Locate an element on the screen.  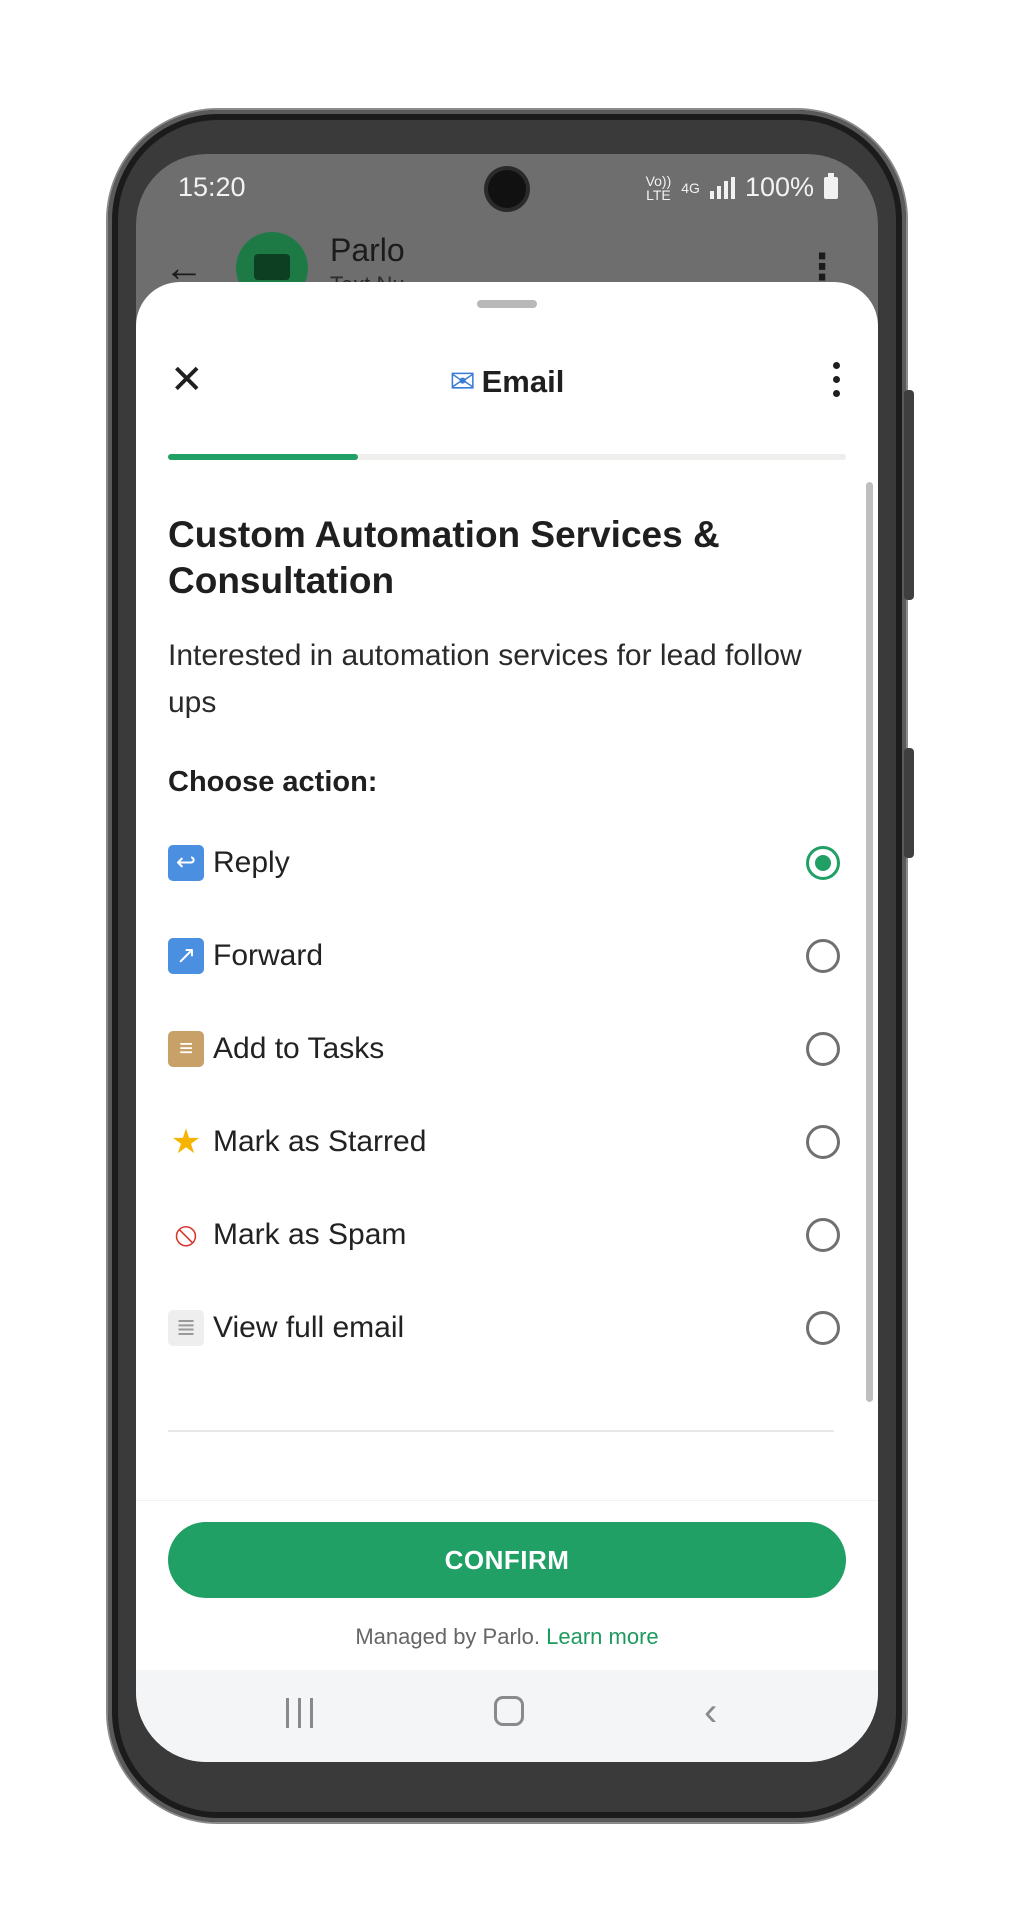
option-add-to-tasks: ≡ Add to Tasks is located at coordinates (508, 1048).